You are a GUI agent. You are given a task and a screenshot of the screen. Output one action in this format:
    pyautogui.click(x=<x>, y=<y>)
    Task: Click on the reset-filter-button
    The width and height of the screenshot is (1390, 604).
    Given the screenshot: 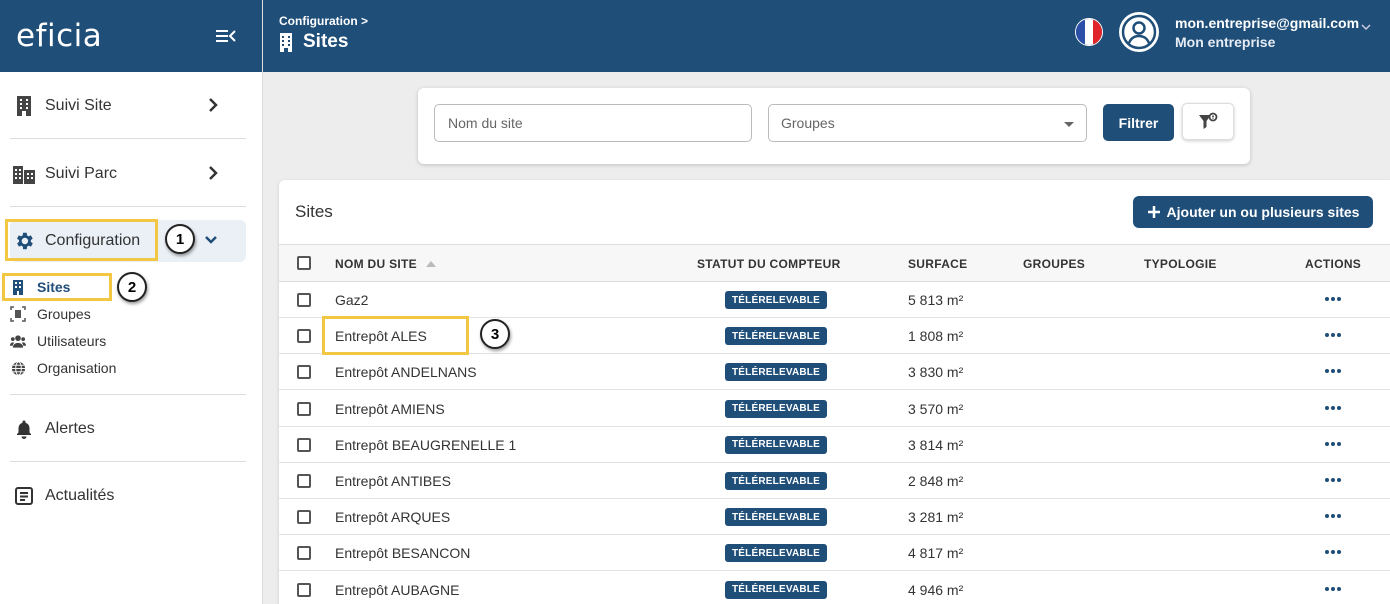 What is the action you would take?
    pyautogui.click(x=1208, y=121)
    